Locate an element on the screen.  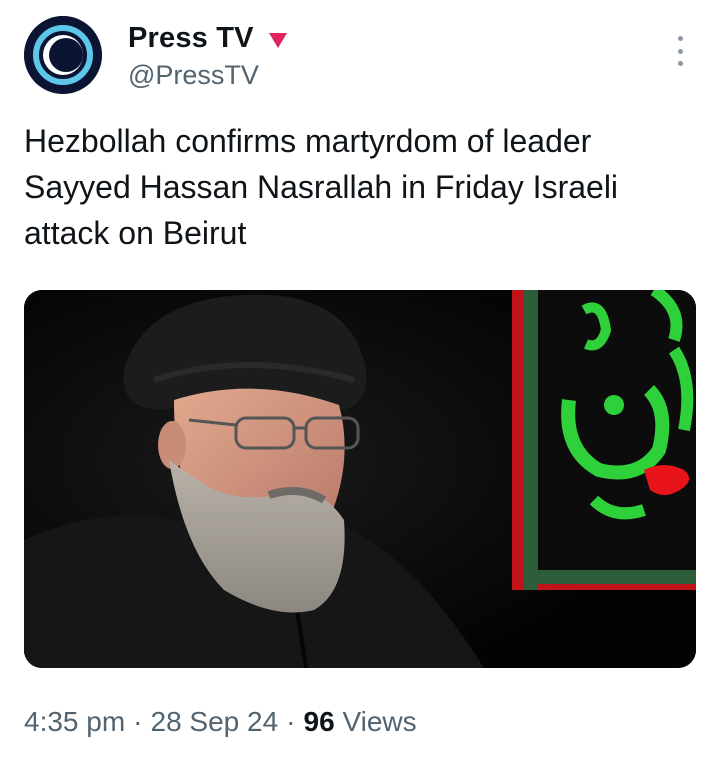
presstv-logo-icon is located at coordinates (63, 55).